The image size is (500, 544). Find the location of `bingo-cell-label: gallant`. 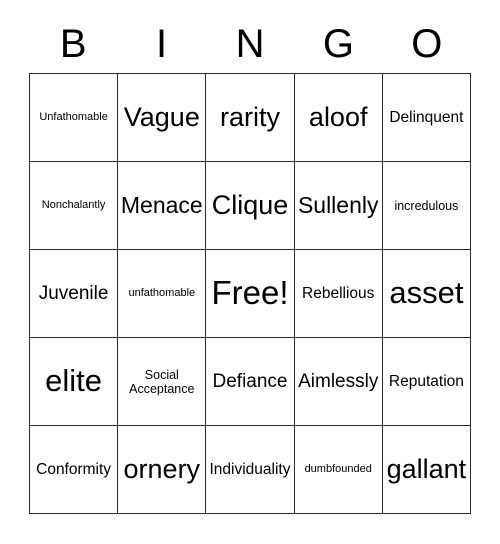

bingo-cell-label: gallant is located at coordinates (426, 469).